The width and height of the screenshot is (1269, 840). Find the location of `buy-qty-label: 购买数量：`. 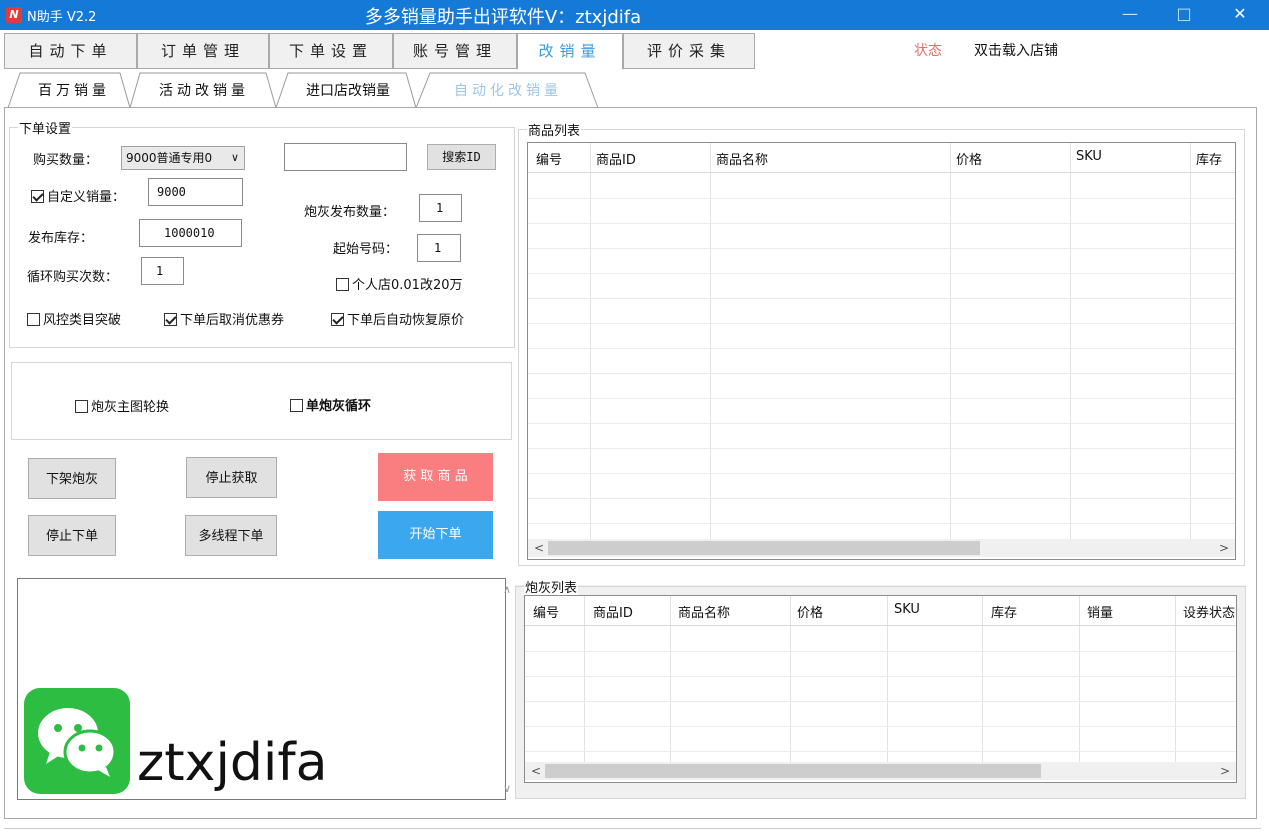

buy-qty-label: 购买数量： is located at coordinates (66, 160).